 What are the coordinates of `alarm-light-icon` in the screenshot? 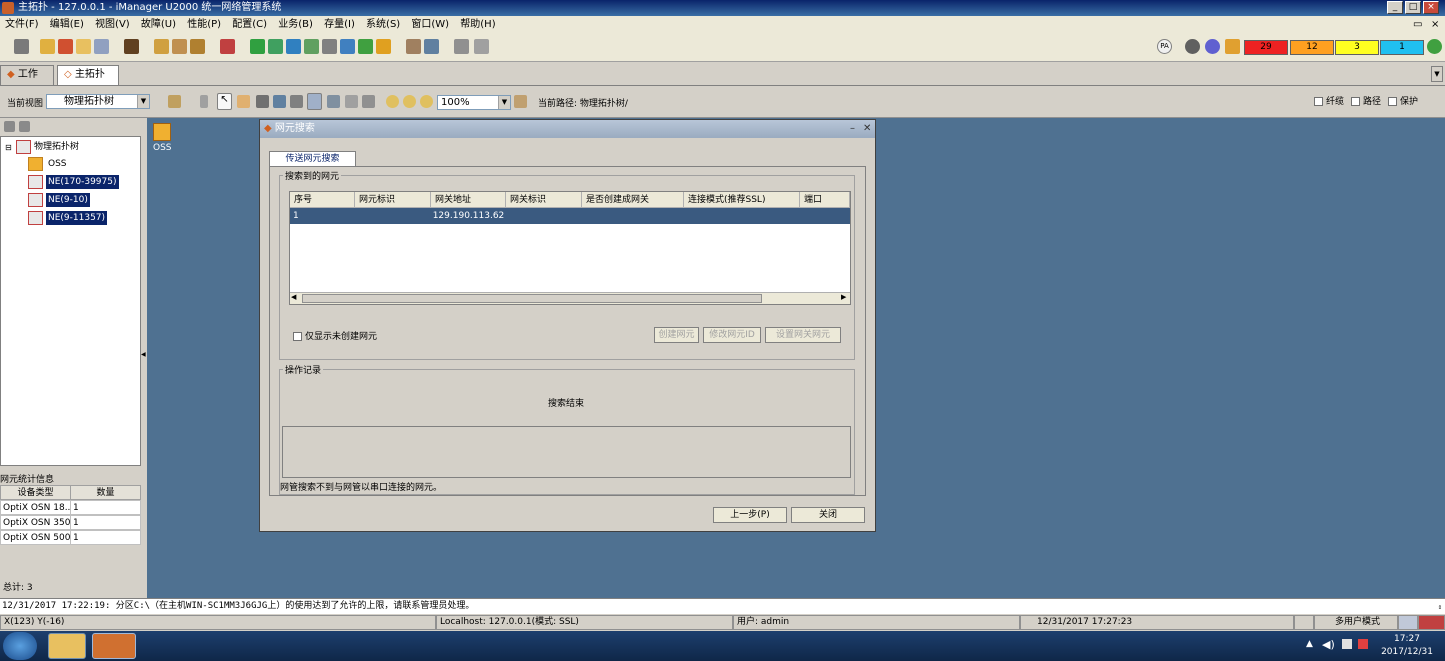 It's located at (1232, 46).